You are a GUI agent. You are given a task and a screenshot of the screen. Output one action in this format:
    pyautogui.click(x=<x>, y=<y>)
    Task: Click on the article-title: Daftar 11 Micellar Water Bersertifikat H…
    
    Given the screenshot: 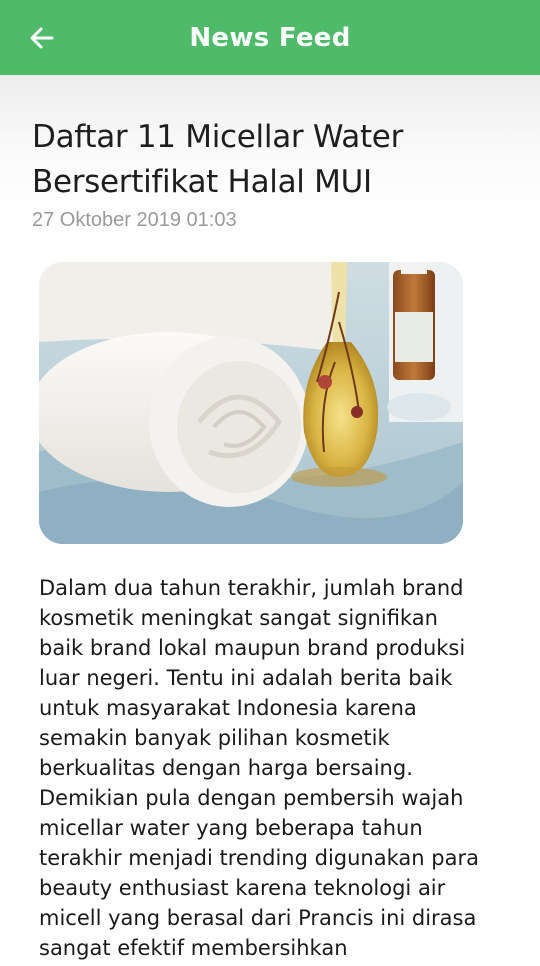 What is the action you would take?
    pyautogui.click(x=218, y=159)
    